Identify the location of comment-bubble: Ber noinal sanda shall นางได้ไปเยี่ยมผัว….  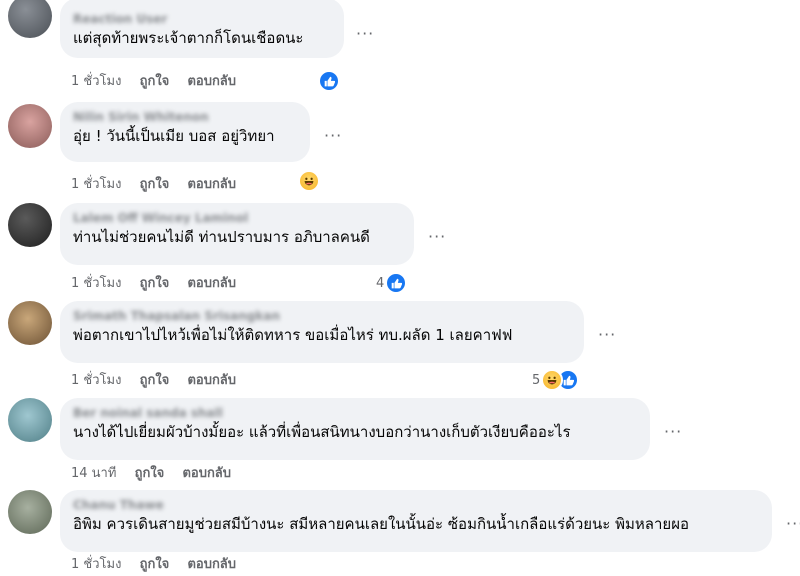
(355, 429).